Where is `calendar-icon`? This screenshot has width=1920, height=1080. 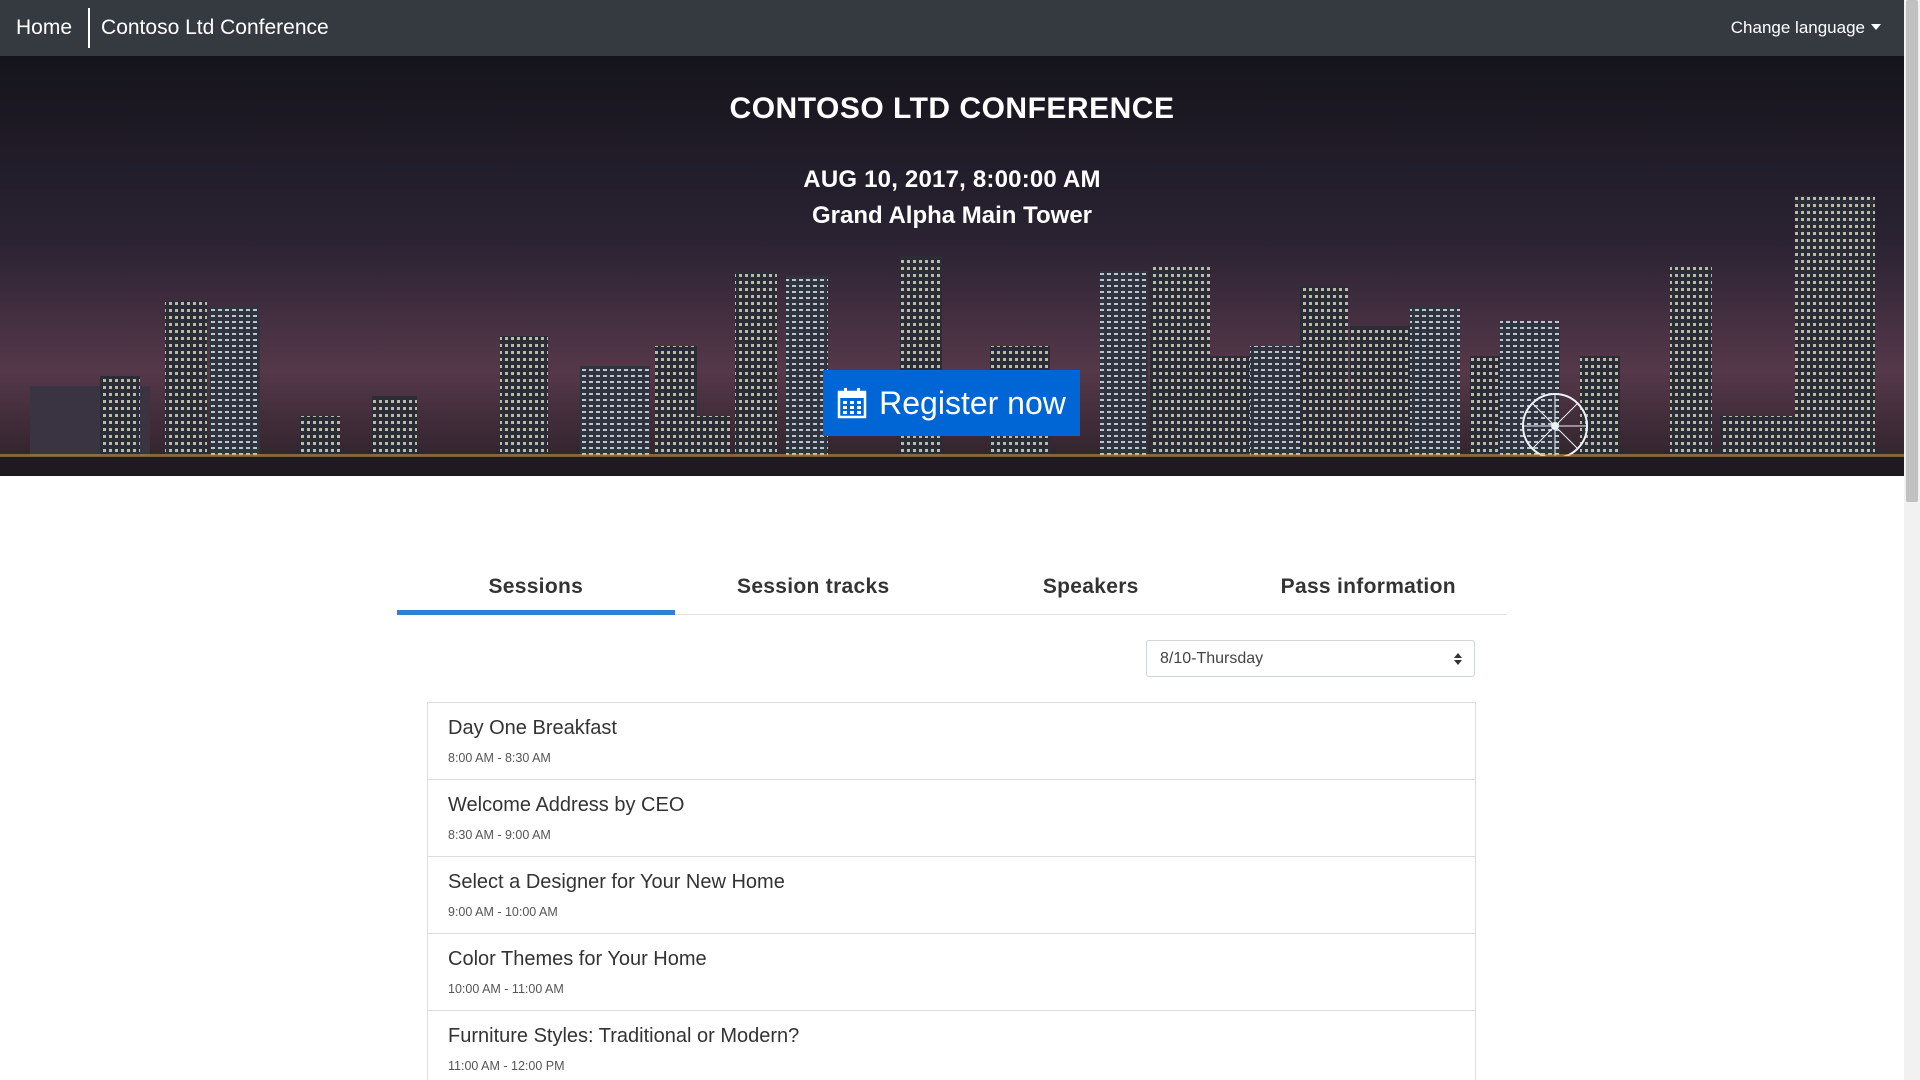
calendar-icon is located at coordinates (852, 403).